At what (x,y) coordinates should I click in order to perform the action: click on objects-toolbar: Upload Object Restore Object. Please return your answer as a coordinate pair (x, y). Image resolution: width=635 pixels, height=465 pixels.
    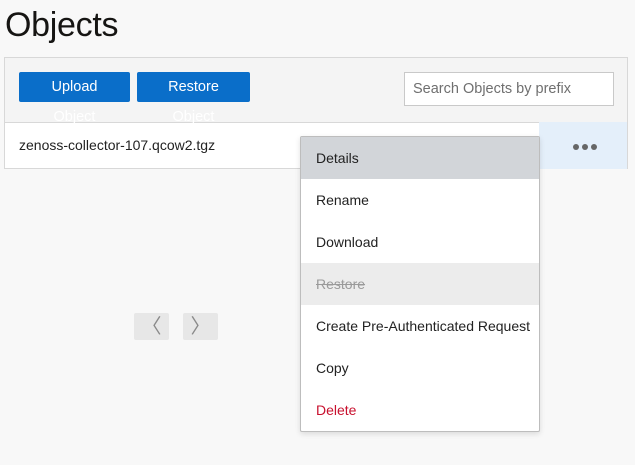
    Looking at the image, I should click on (316, 91).